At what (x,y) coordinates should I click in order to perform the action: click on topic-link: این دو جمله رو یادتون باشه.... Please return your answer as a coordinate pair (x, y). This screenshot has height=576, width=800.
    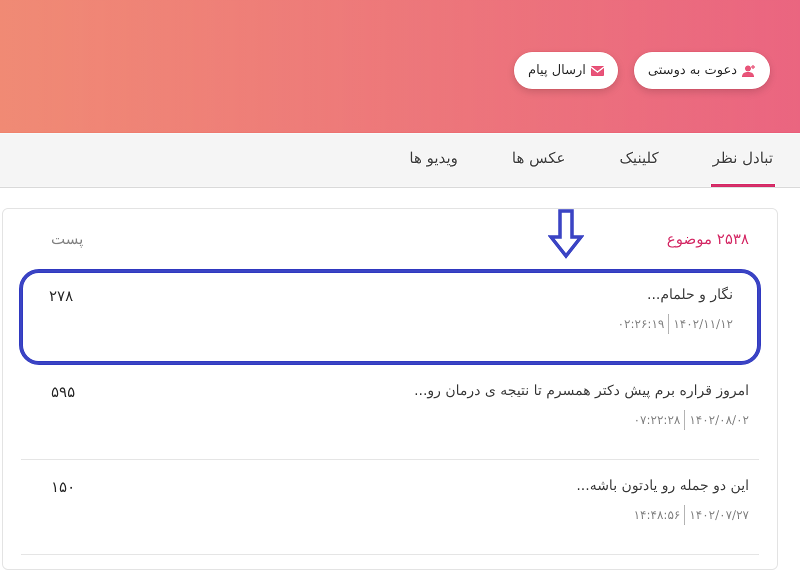
    Looking at the image, I should click on (662, 486).